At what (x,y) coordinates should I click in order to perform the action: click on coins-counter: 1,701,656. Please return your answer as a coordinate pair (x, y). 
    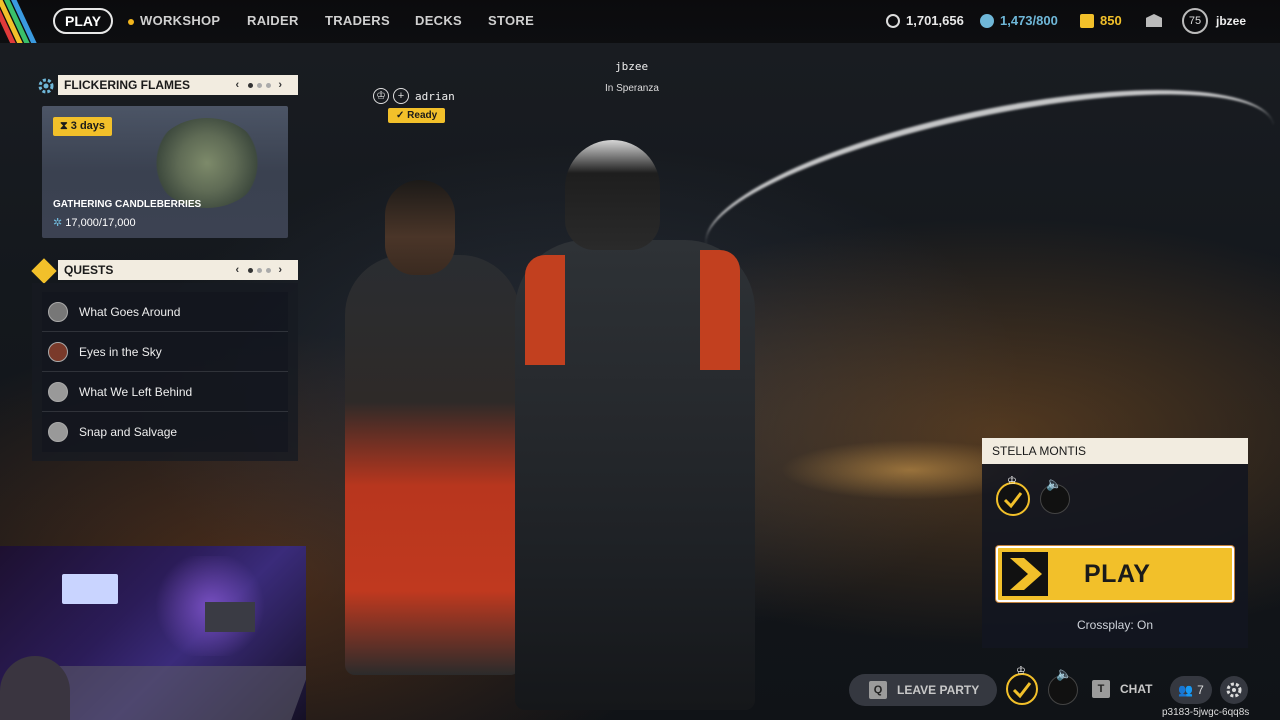
    Looking at the image, I should click on (925, 20).